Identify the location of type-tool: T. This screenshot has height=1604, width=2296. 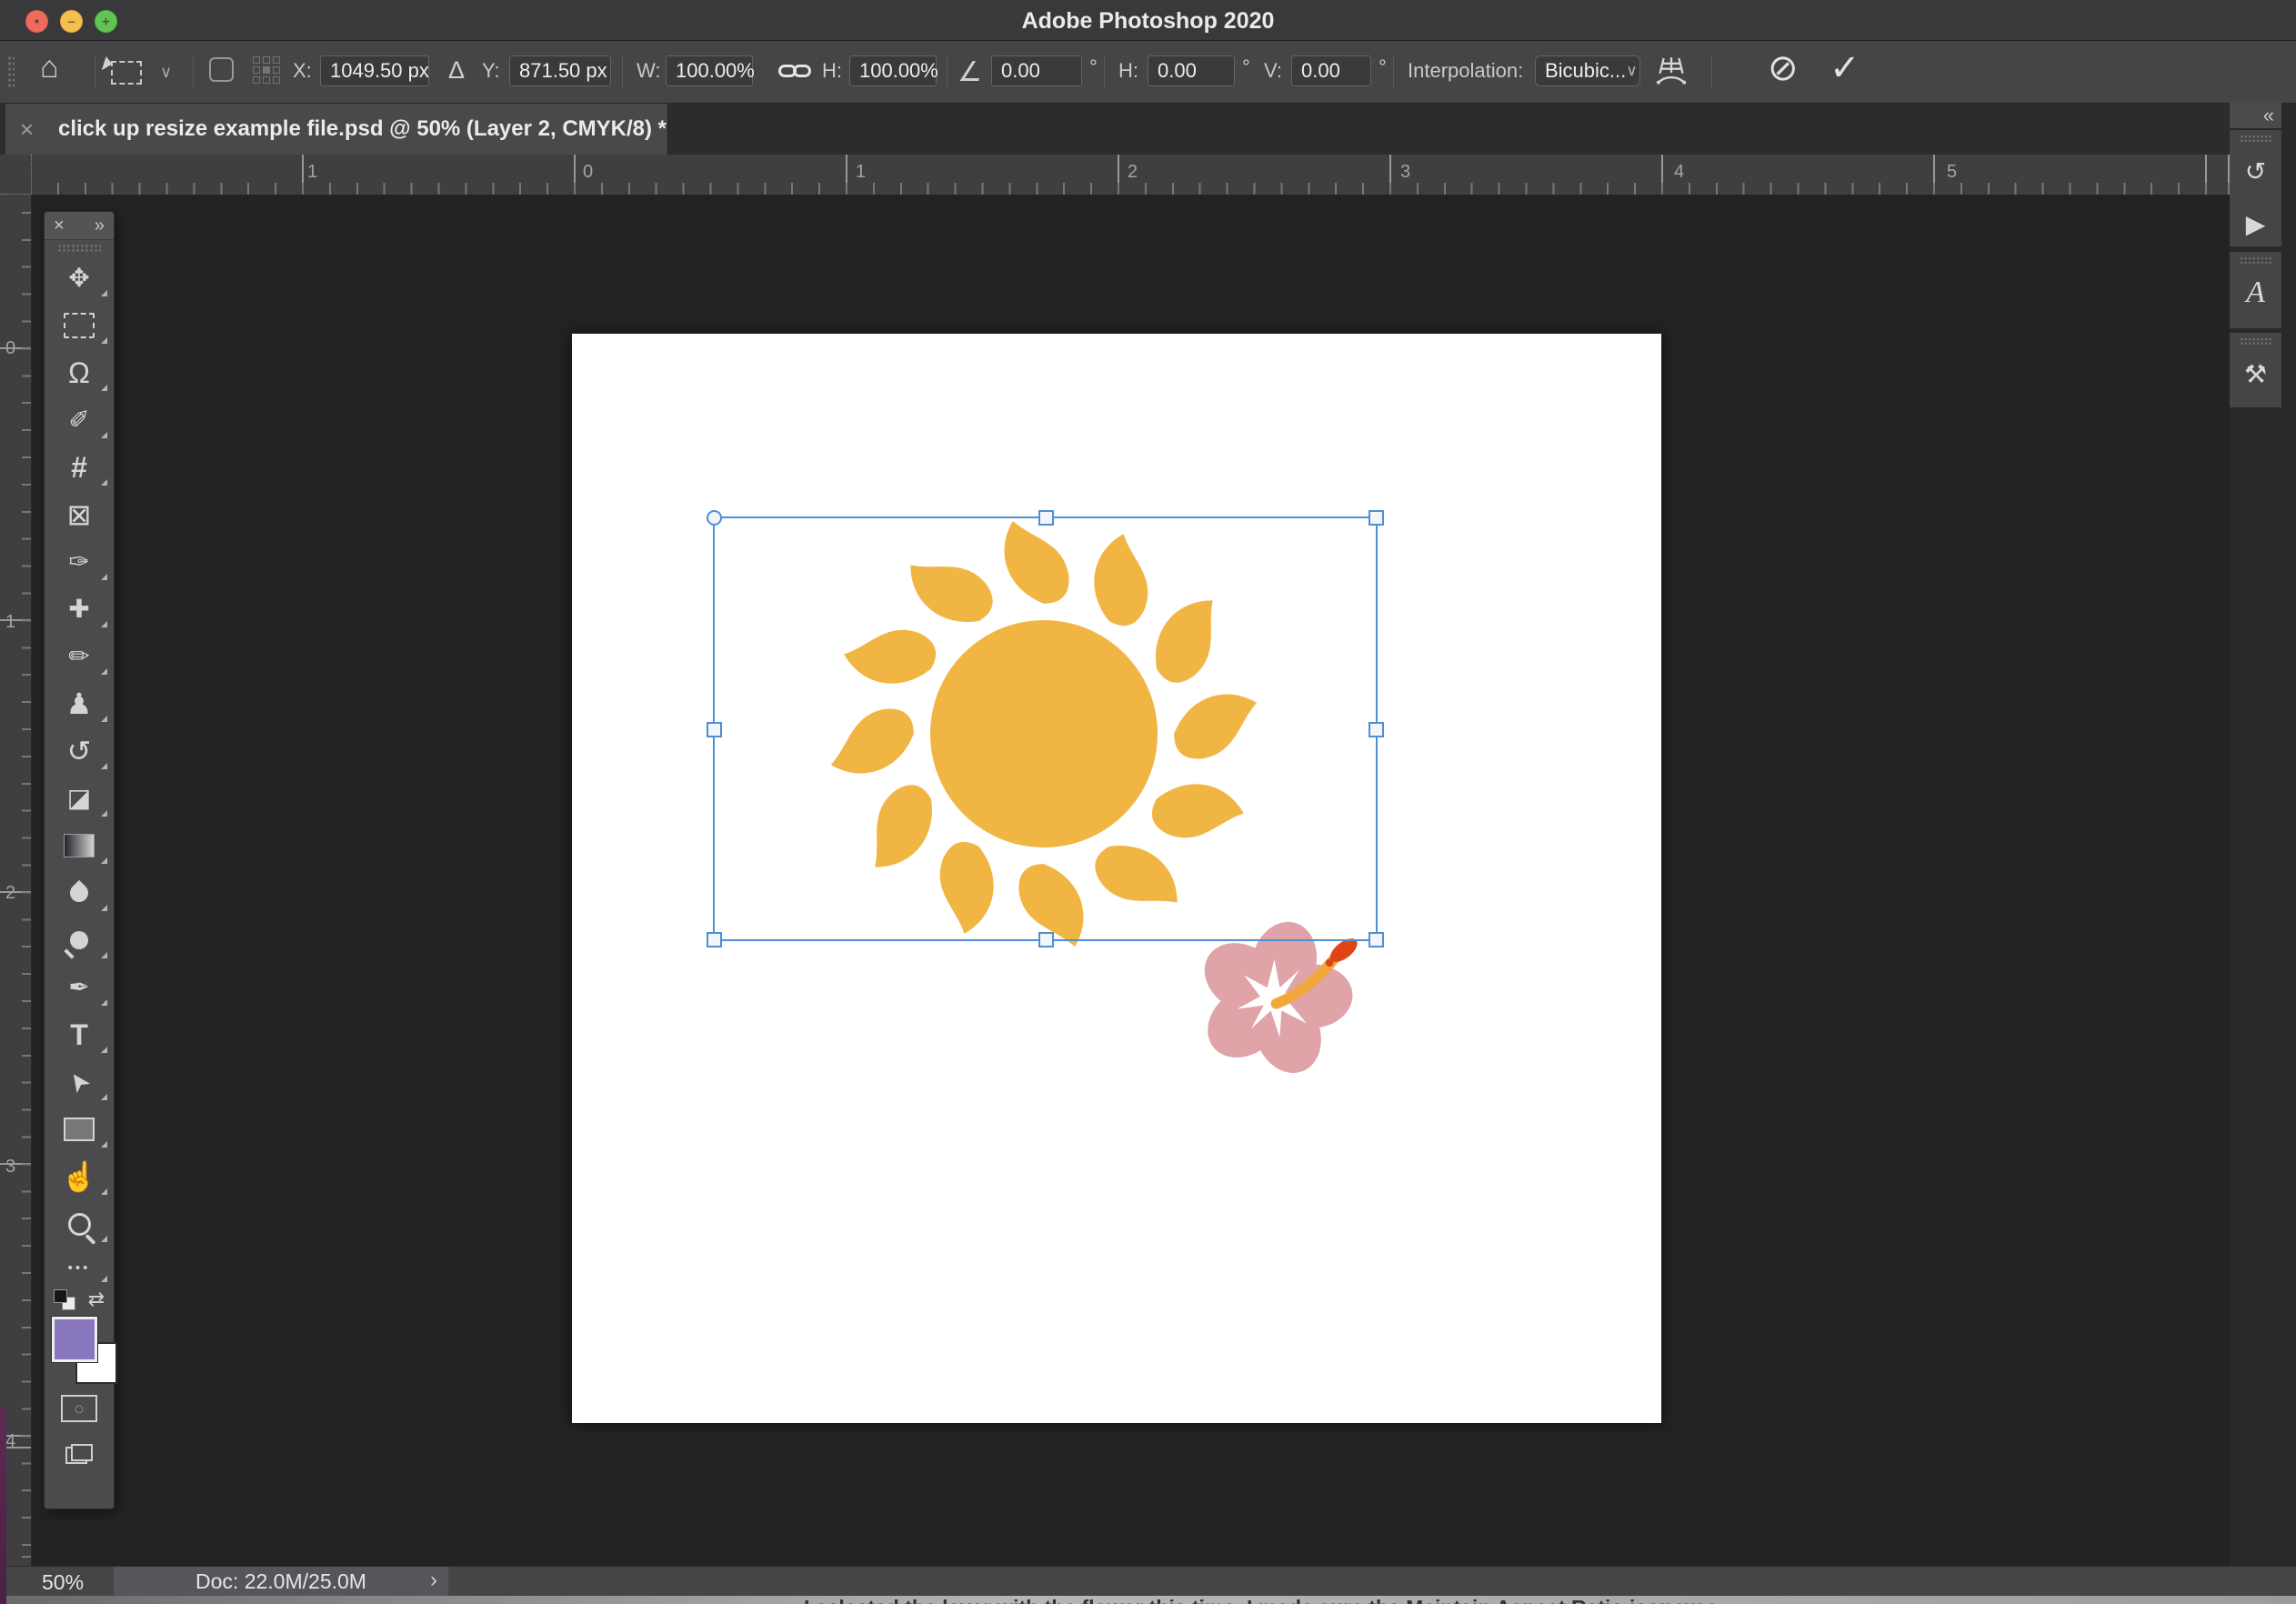
(79, 1034).